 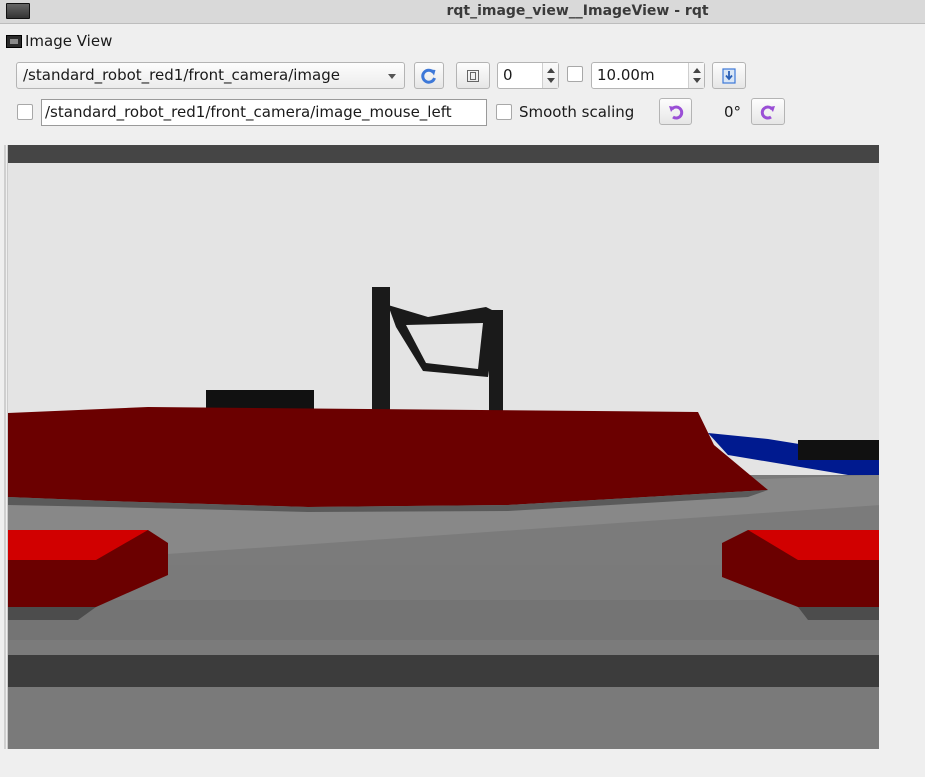 What do you see at coordinates (181, 75) in the screenshot?
I see `topic-select-value: /standard_robot_red1/front_camera/image` at bounding box center [181, 75].